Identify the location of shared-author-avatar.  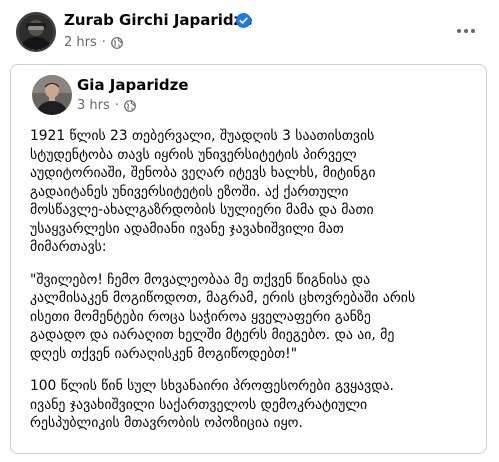
(52, 95).